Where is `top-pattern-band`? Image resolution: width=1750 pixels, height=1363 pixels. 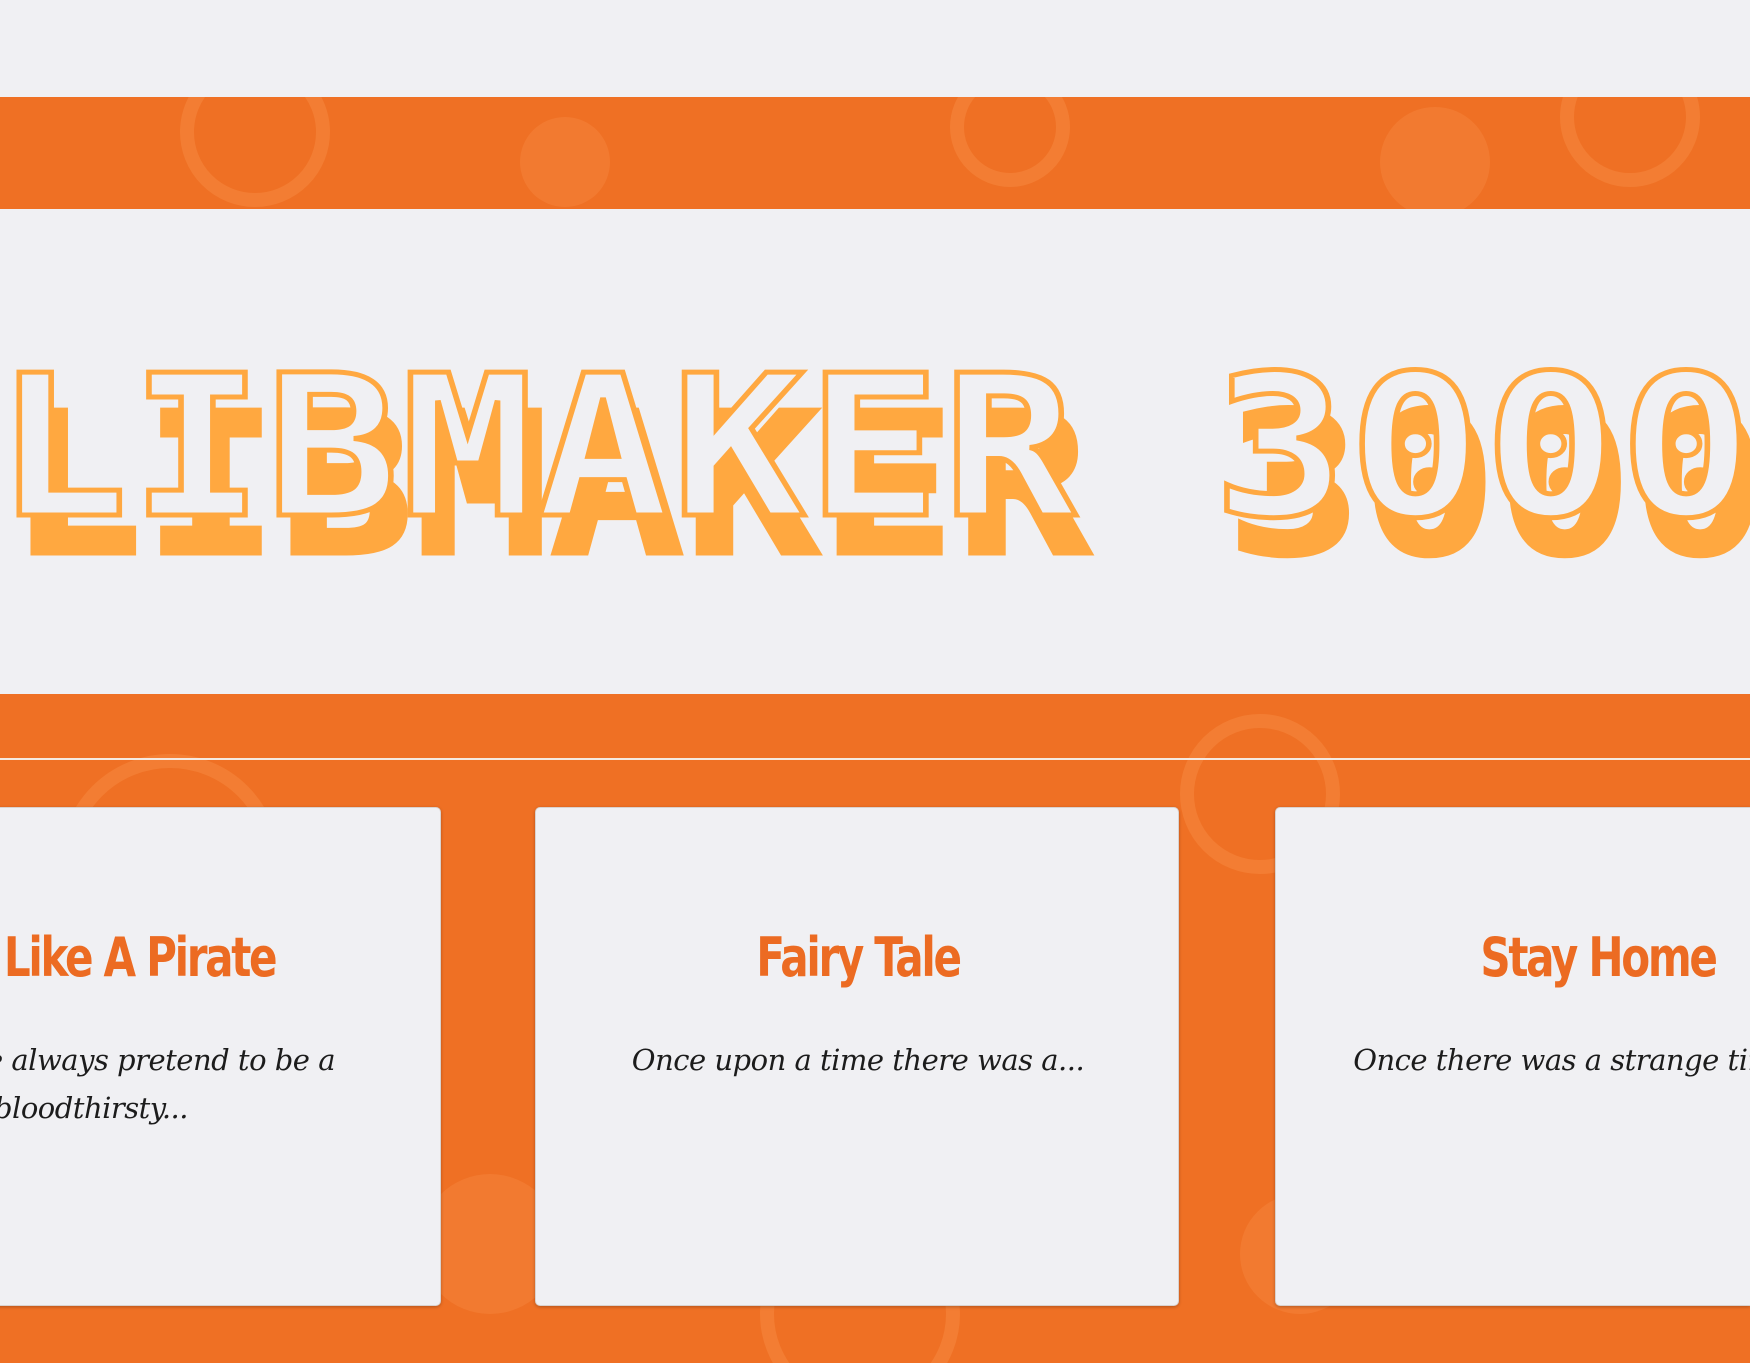
top-pattern-band is located at coordinates (875, 153).